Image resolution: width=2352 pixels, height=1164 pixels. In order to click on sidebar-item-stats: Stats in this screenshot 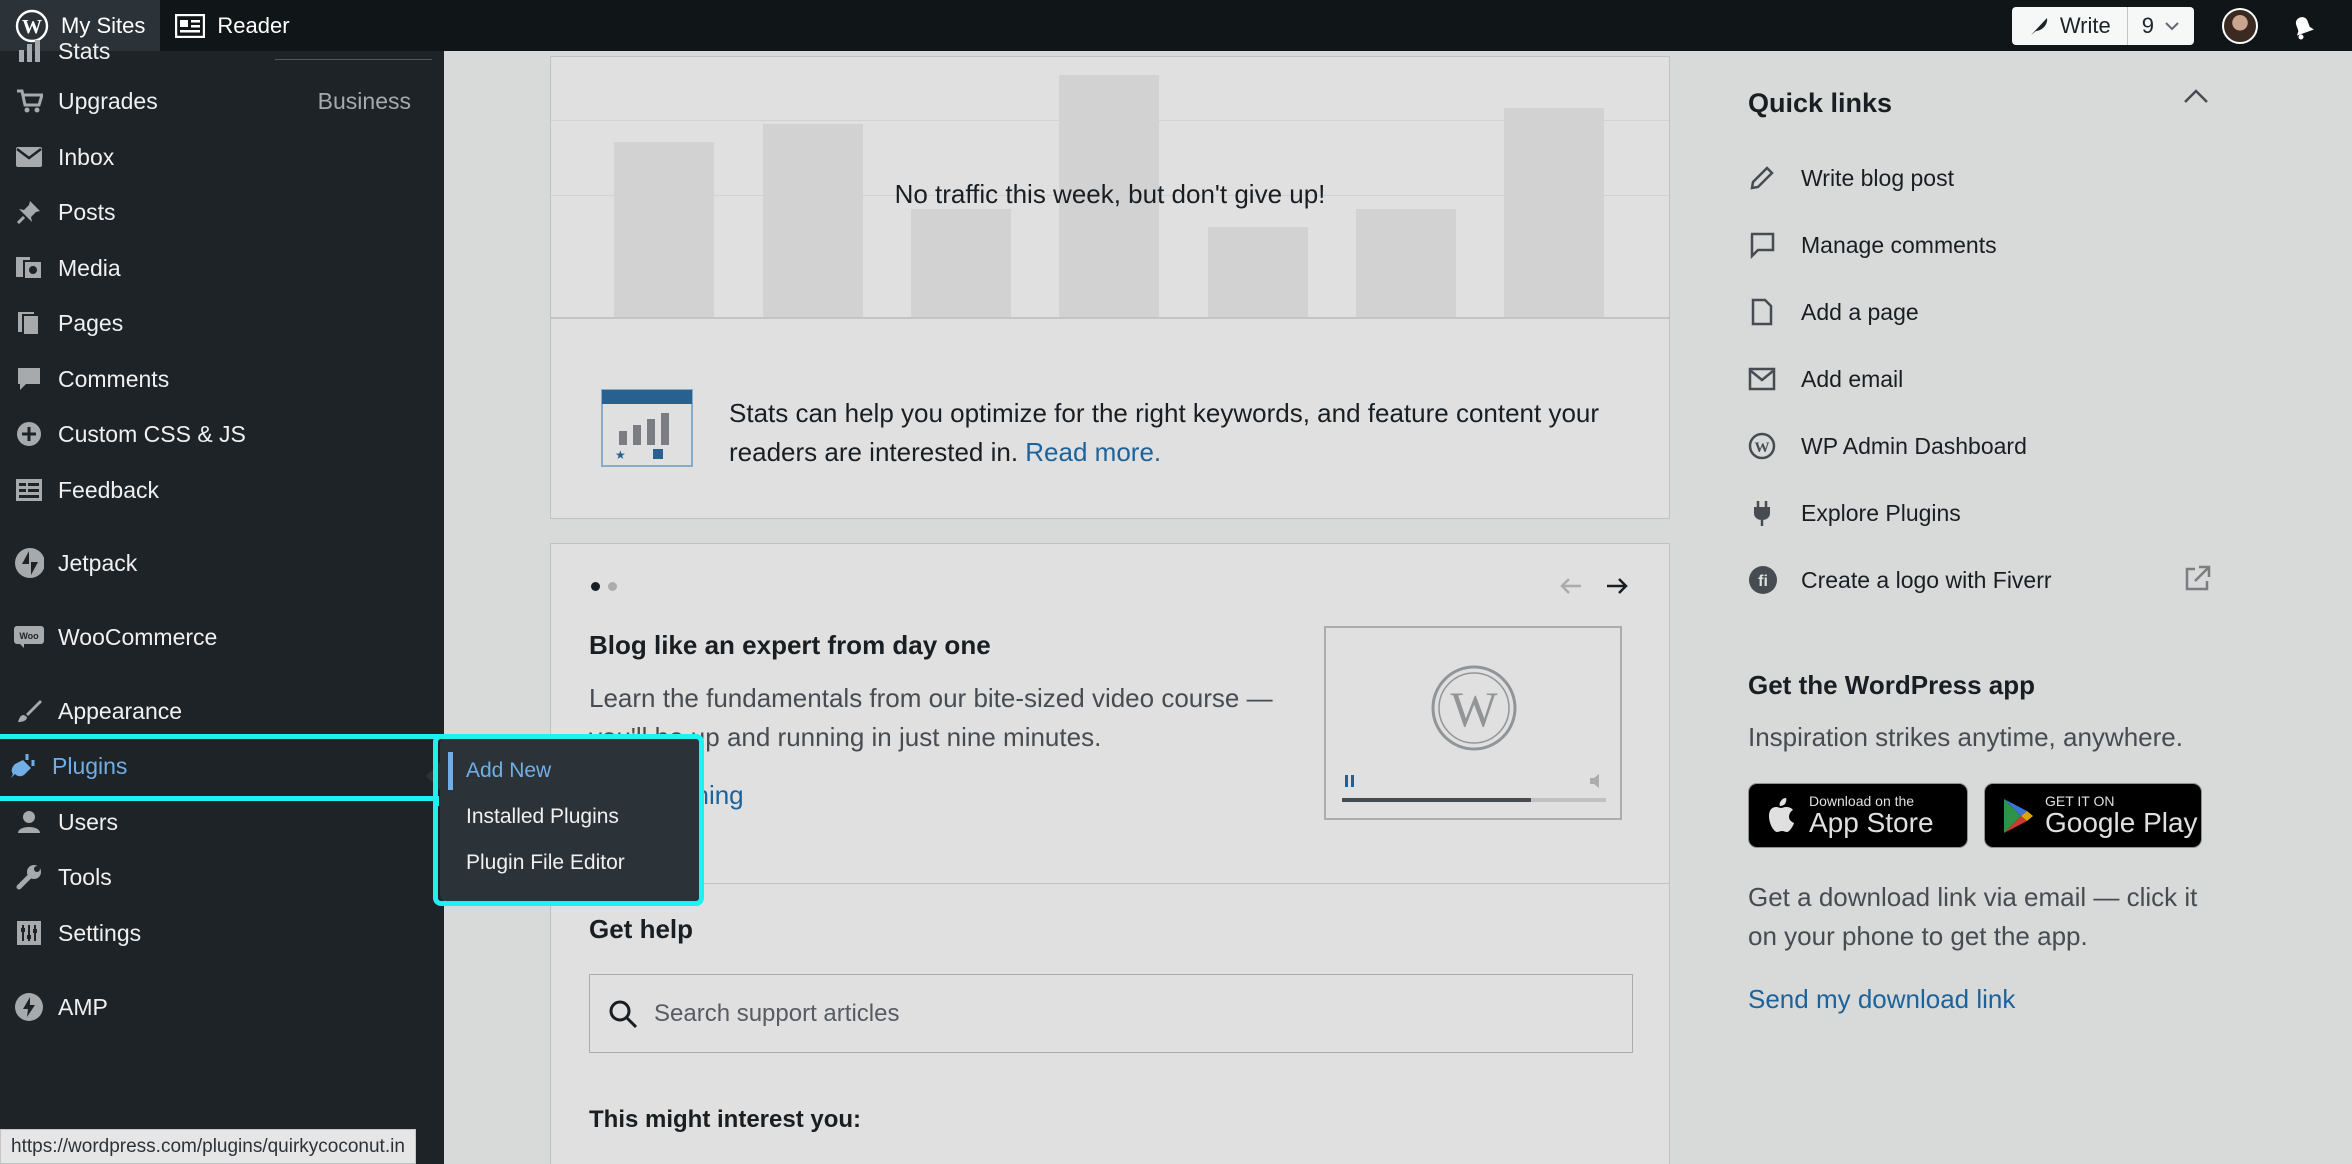, I will do `click(222, 51)`.